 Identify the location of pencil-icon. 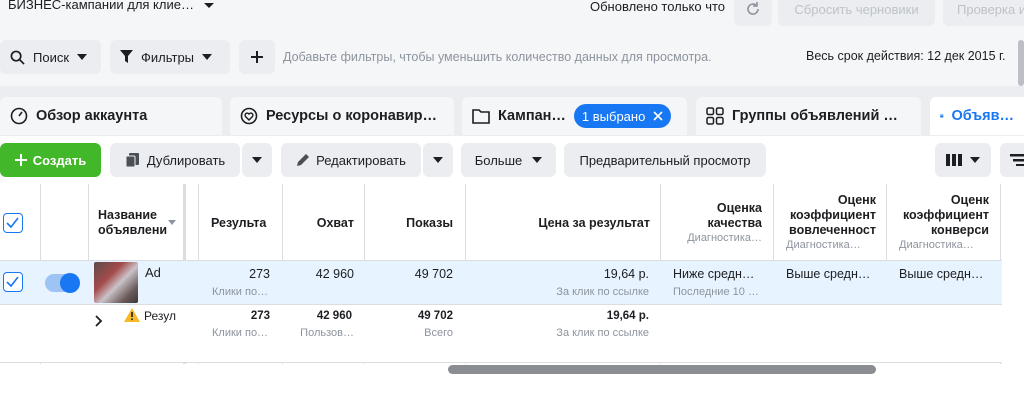
(303, 160).